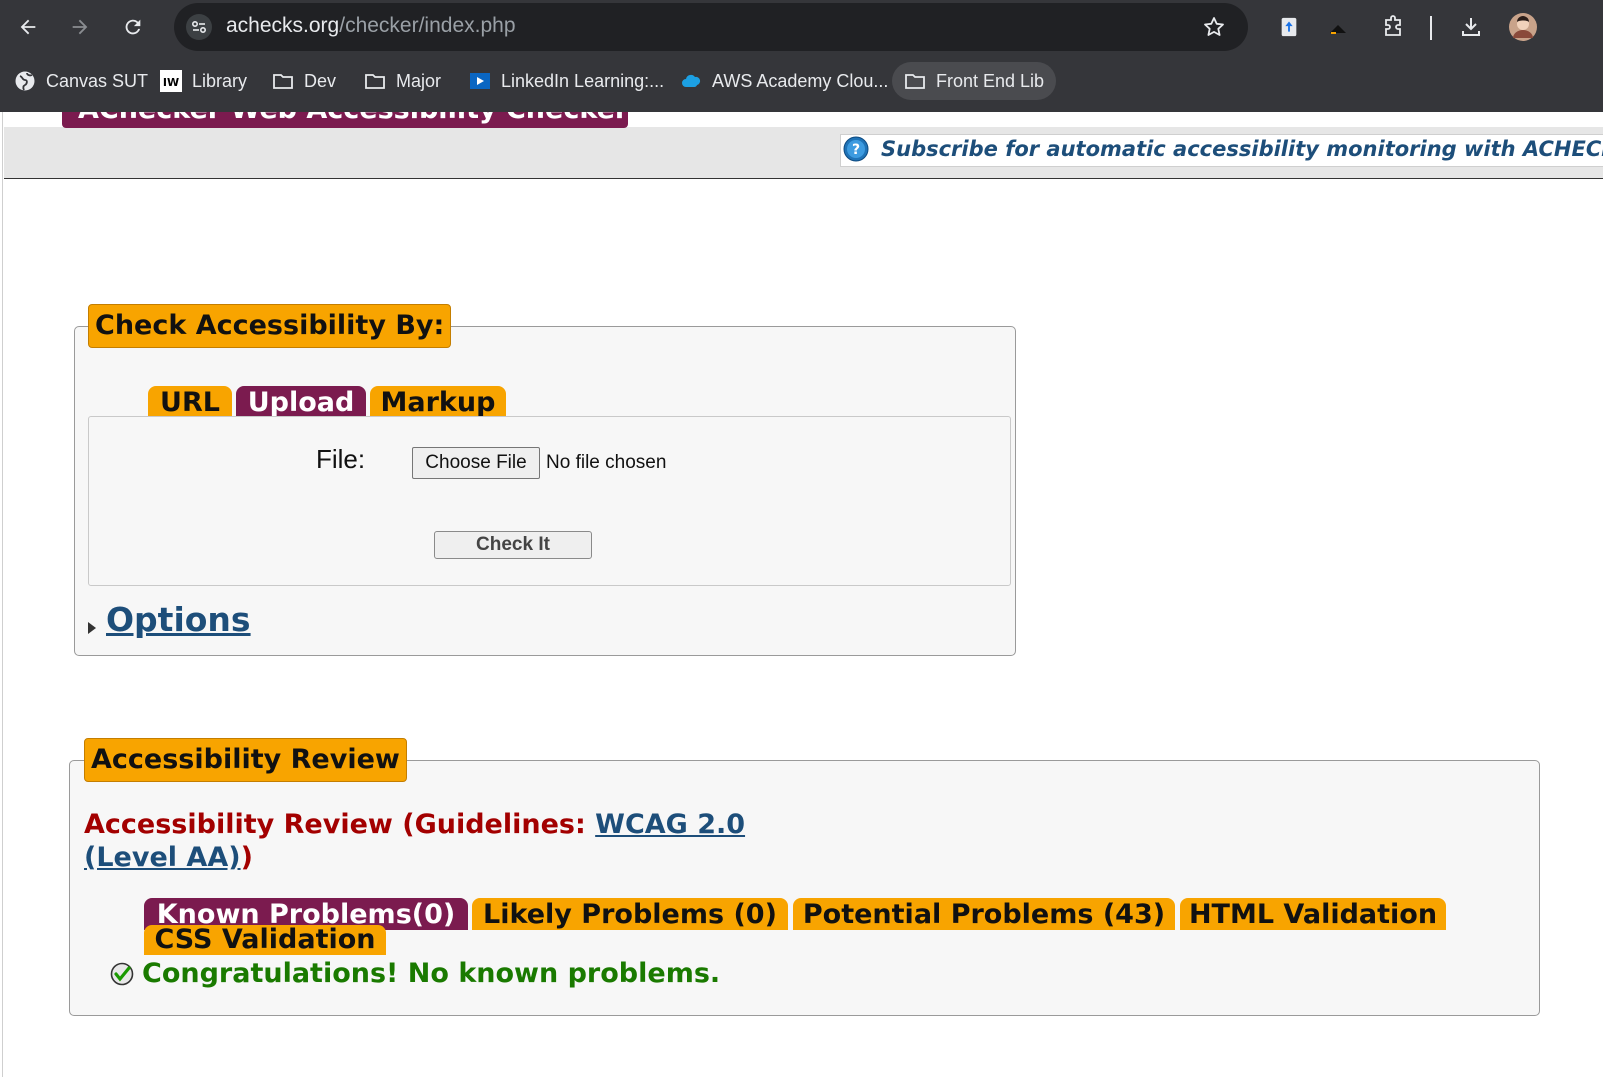 This screenshot has height=1077, width=1603. I want to click on check-it-button: Check It, so click(513, 545).